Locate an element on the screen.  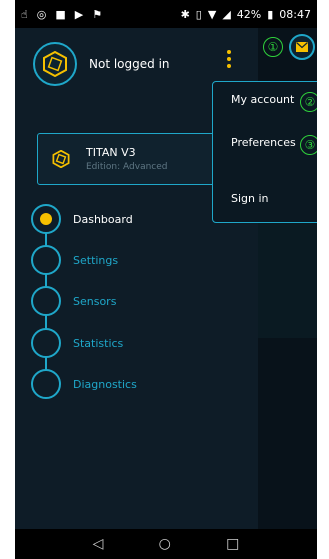
annotation-marker-3: ③ is located at coordinates (308, 145).